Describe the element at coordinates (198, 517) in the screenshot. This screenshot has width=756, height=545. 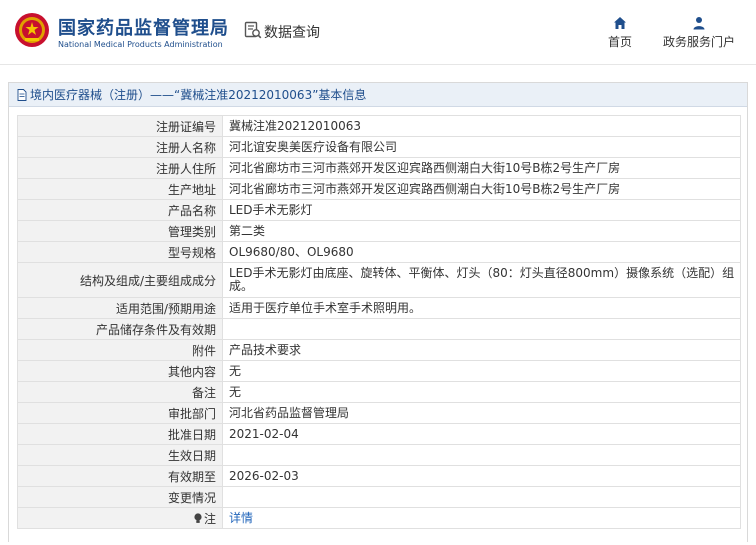
I see `lightbulb-icon` at that location.